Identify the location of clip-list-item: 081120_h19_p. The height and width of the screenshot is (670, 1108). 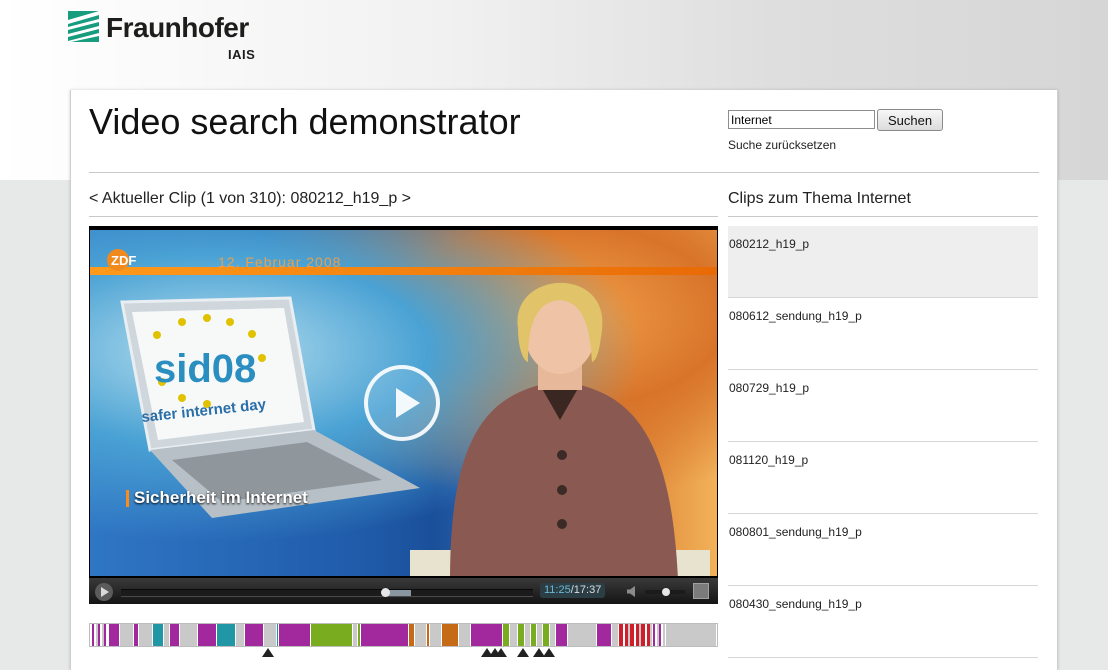
(883, 478).